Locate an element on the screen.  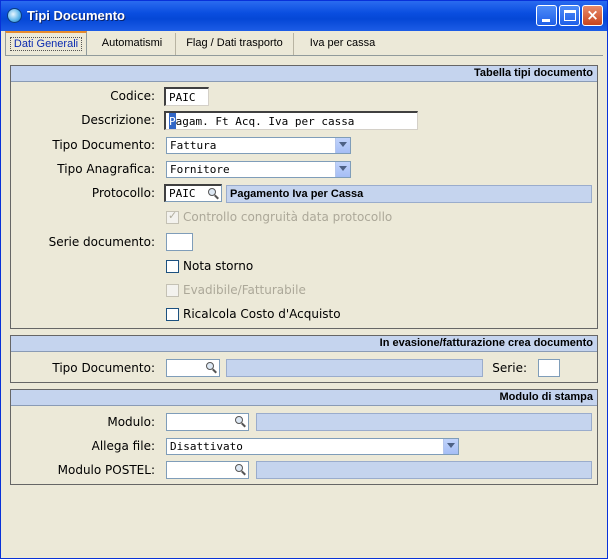
close-button: × is located at coordinates (592, 15).